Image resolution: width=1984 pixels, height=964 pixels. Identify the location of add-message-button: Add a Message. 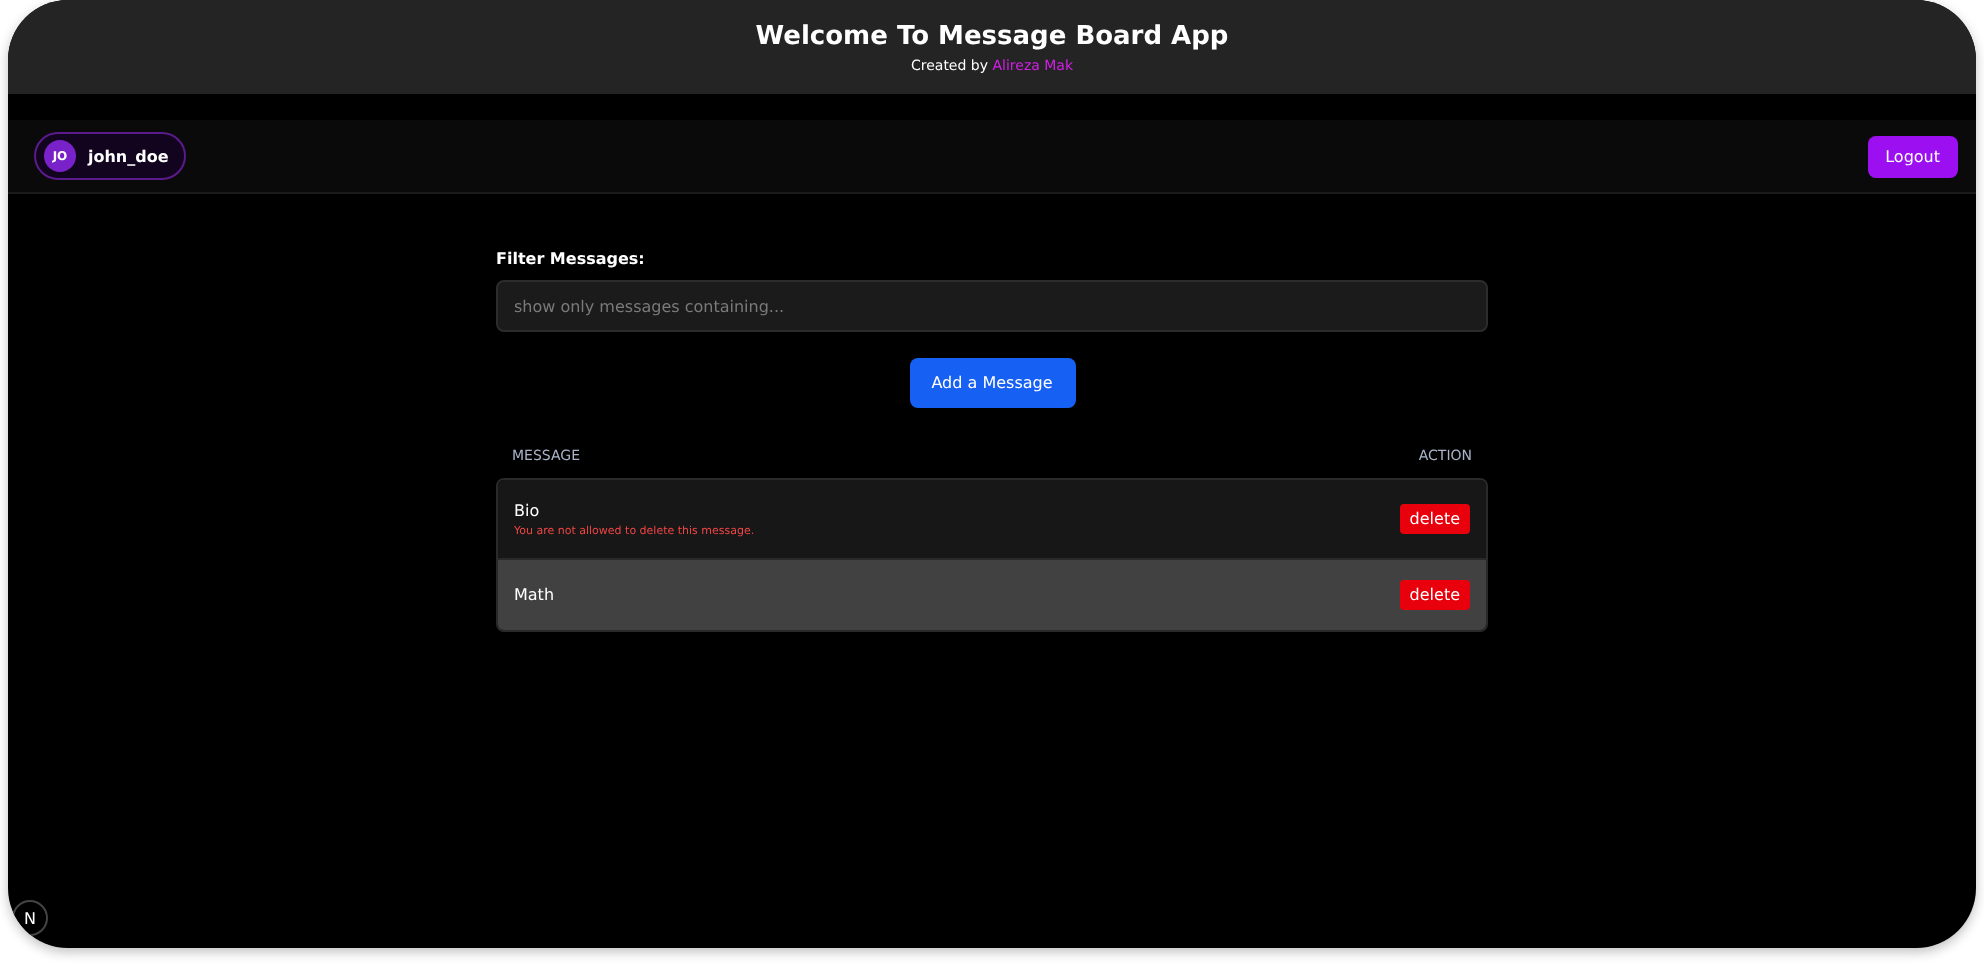
(992, 383).